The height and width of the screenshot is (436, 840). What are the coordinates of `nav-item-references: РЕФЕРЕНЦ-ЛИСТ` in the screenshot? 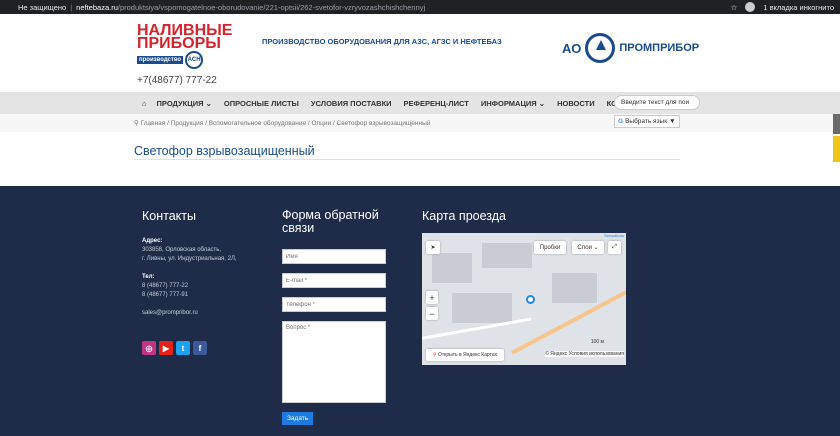 It's located at (436, 103).